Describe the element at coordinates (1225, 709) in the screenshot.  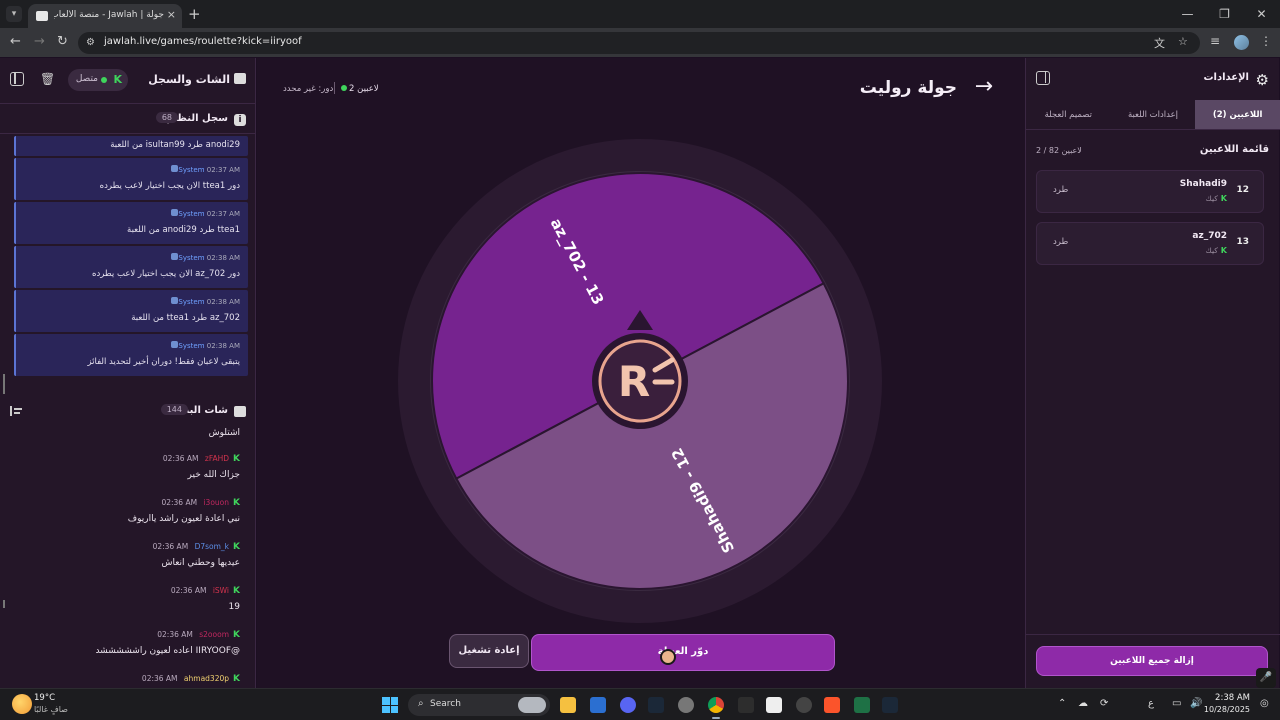
I see `clock-date: 10/28/2025` at that location.